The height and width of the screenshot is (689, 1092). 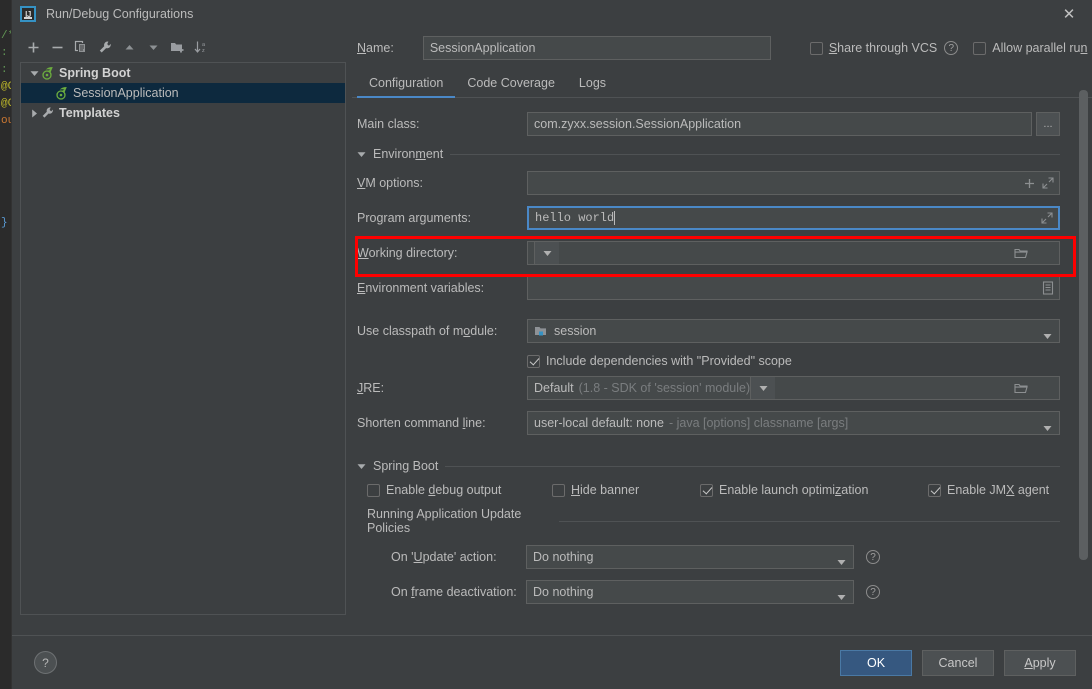 What do you see at coordinates (183, 73) in the screenshot?
I see `tree-item-spring-boot: Spring Boot` at bounding box center [183, 73].